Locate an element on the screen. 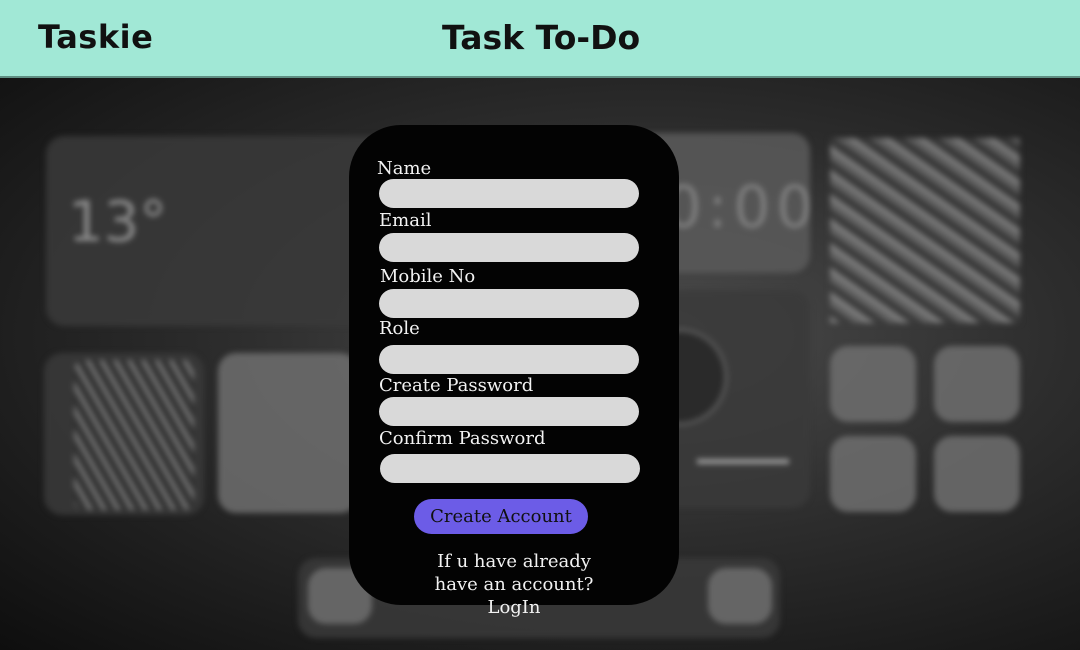 Image resolution: width=1080 pixels, height=650 pixels. login-prompt: If u have already have an account? LogIn is located at coordinates (514, 584).